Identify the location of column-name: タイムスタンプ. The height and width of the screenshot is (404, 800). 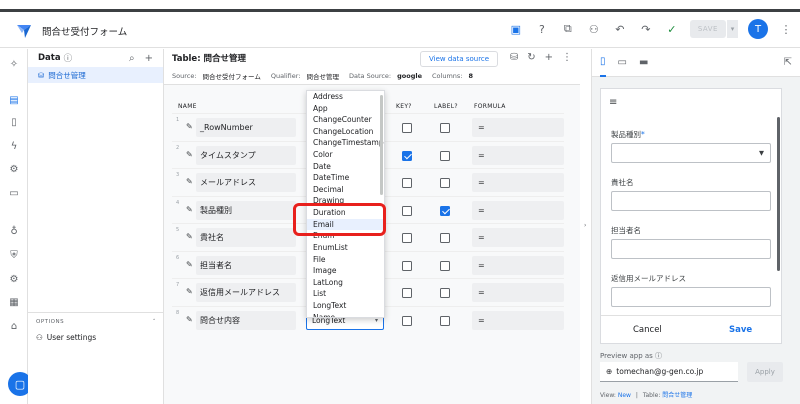
(246, 155).